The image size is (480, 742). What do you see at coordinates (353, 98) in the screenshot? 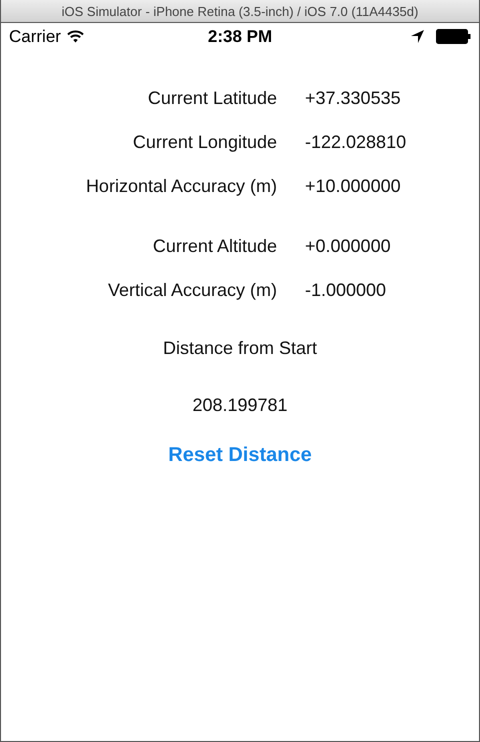
I see `field-value: +37.330535` at bounding box center [353, 98].